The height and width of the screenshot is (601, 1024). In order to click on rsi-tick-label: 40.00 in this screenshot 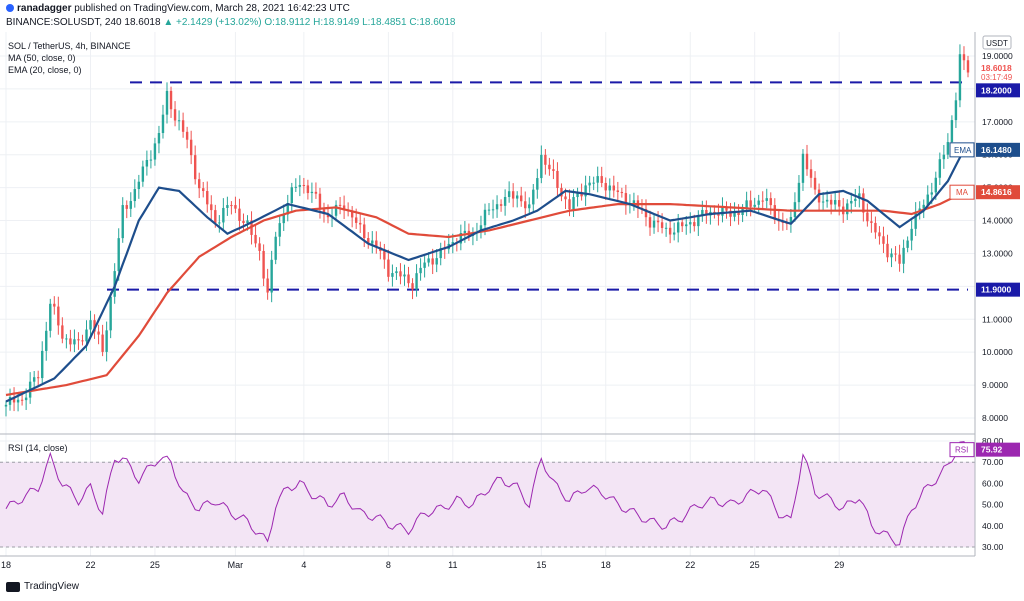, I will do `click(993, 526)`.